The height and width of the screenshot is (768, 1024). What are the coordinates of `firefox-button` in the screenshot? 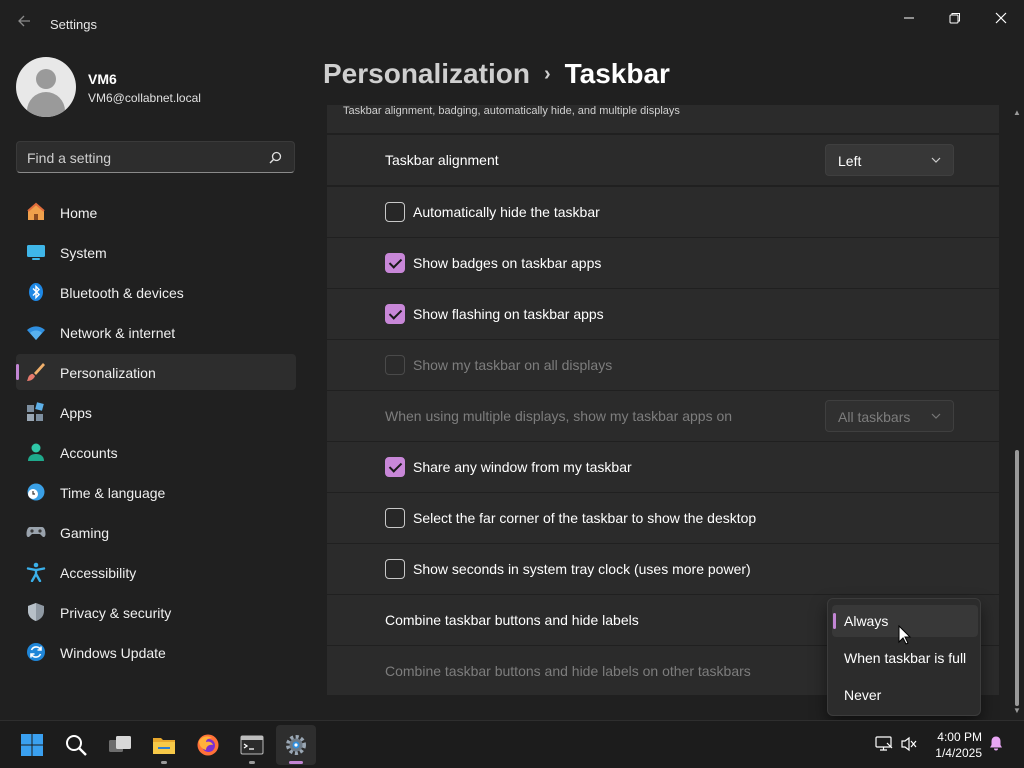 It's located at (208, 745).